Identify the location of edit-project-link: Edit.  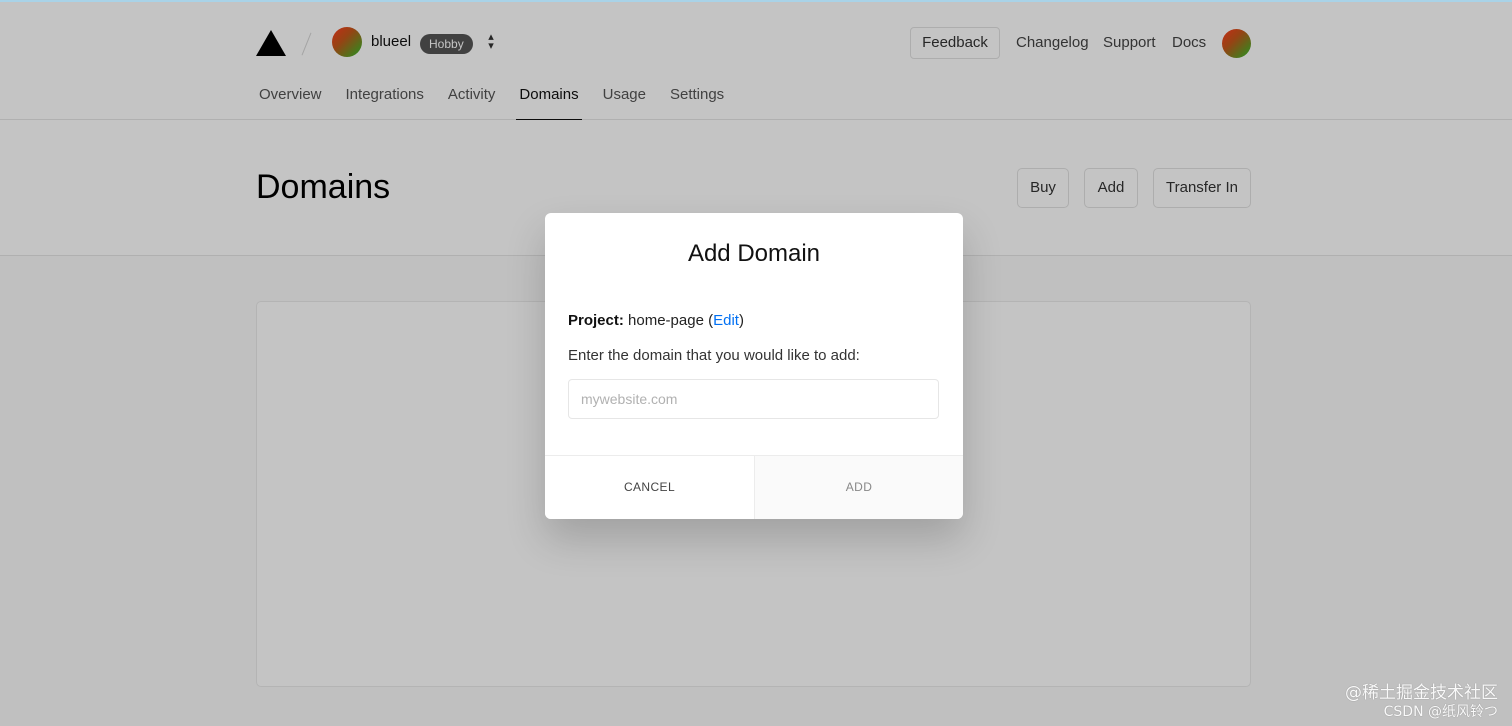
(726, 320).